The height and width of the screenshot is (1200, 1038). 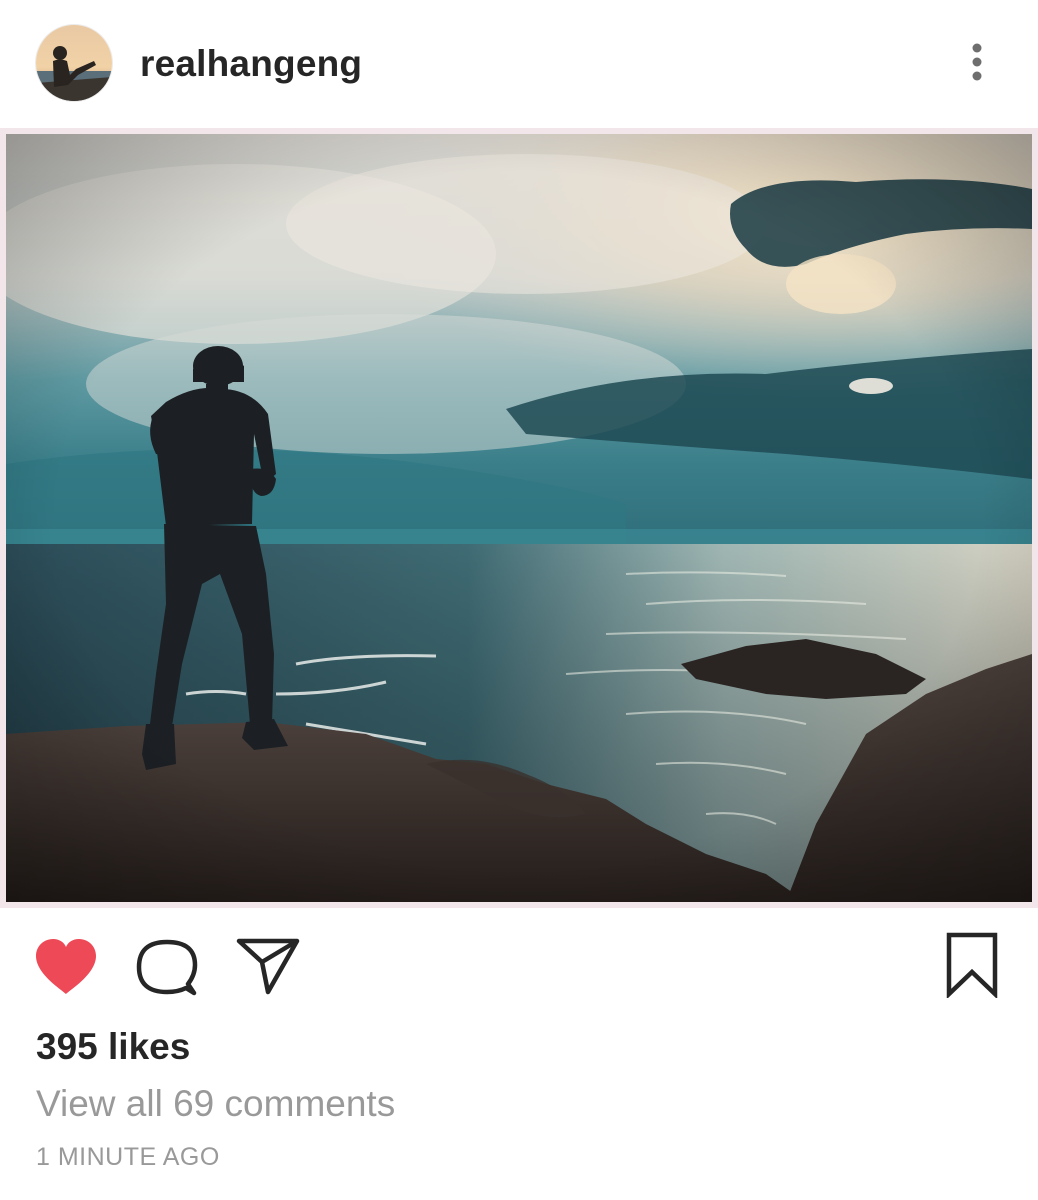 I want to click on view-all-comments-link: View all 69 comments, so click(x=215, y=1104).